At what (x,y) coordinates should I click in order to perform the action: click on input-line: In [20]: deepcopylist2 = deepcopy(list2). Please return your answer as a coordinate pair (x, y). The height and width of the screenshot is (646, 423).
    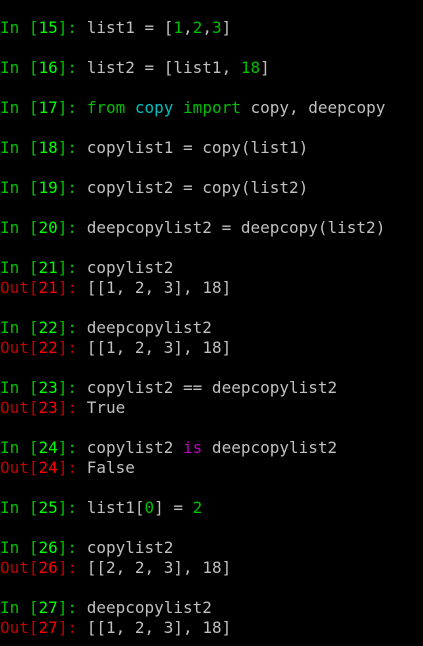
    Looking at the image, I should click on (192, 228).